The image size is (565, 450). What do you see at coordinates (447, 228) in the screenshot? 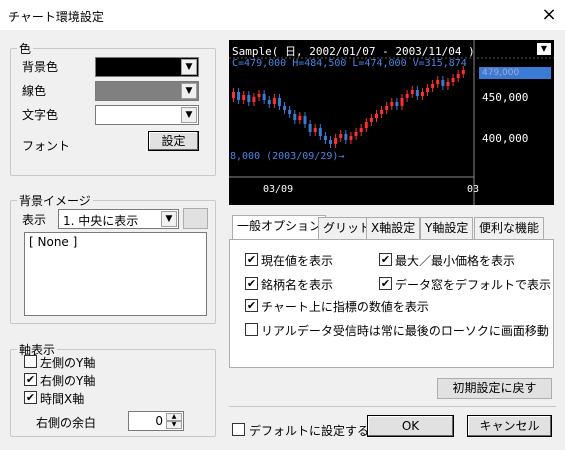
I see `tab-y-axis: Y軸設定` at bounding box center [447, 228].